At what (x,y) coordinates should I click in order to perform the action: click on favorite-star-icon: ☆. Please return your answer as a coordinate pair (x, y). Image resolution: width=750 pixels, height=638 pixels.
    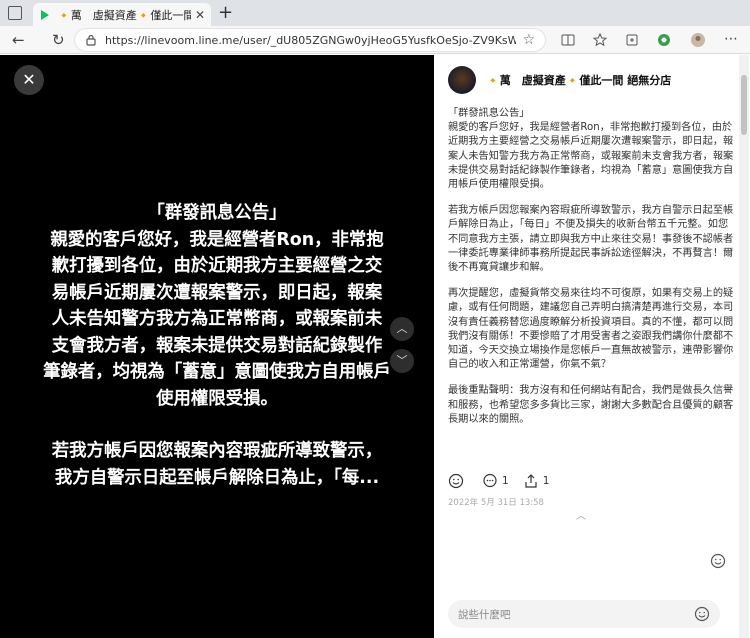
    Looking at the image, I should click on (528, 40).